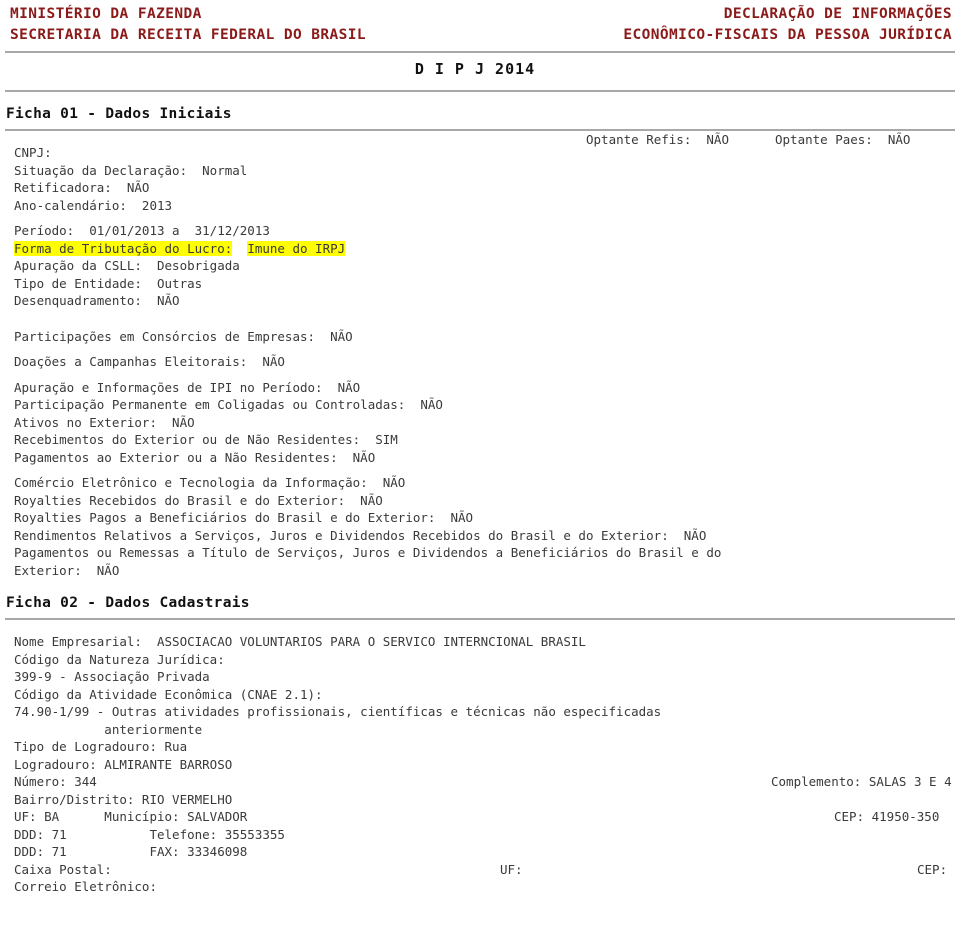 This screenshot has height=947, width=960. What do you see at coordinates (123, 764) in the screenshot?
I see `logradouro-row: Logradouro: ALMIRANTE BARROSO` at bounding box center [123, 764].